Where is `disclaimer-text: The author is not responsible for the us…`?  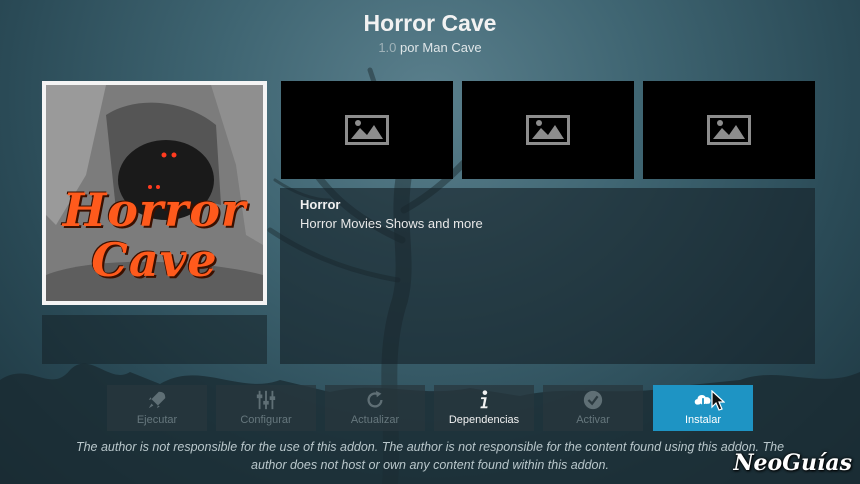 disclaimer-text: The author is not responsible for the us… is located at coordinates (430, 456).